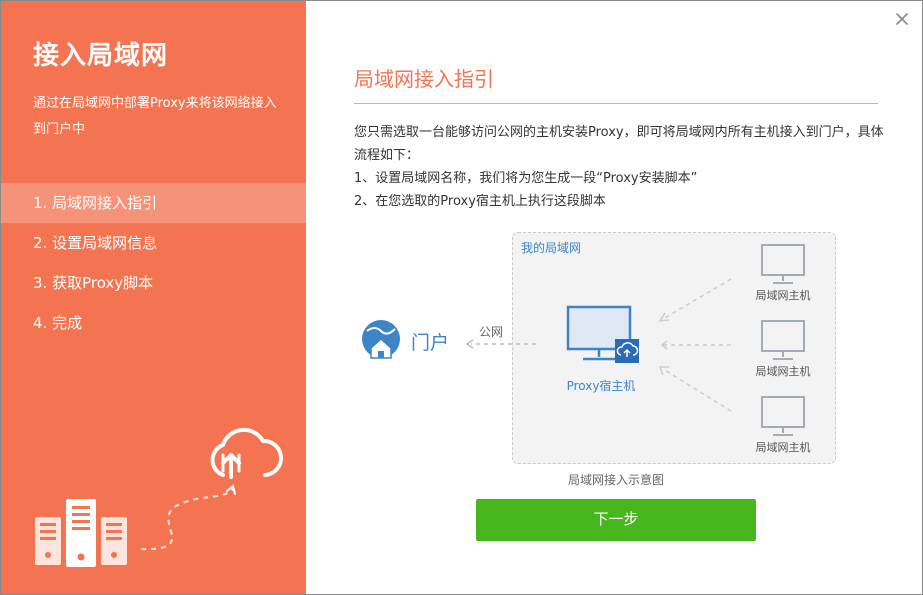 This screenshot has width=923, height=595. Describe the element at coordinates (155, 116) in the screenshot. I see `sidebar-description: 通过在局域网中部署Proxy来将该网络接入到门户中` at that location.